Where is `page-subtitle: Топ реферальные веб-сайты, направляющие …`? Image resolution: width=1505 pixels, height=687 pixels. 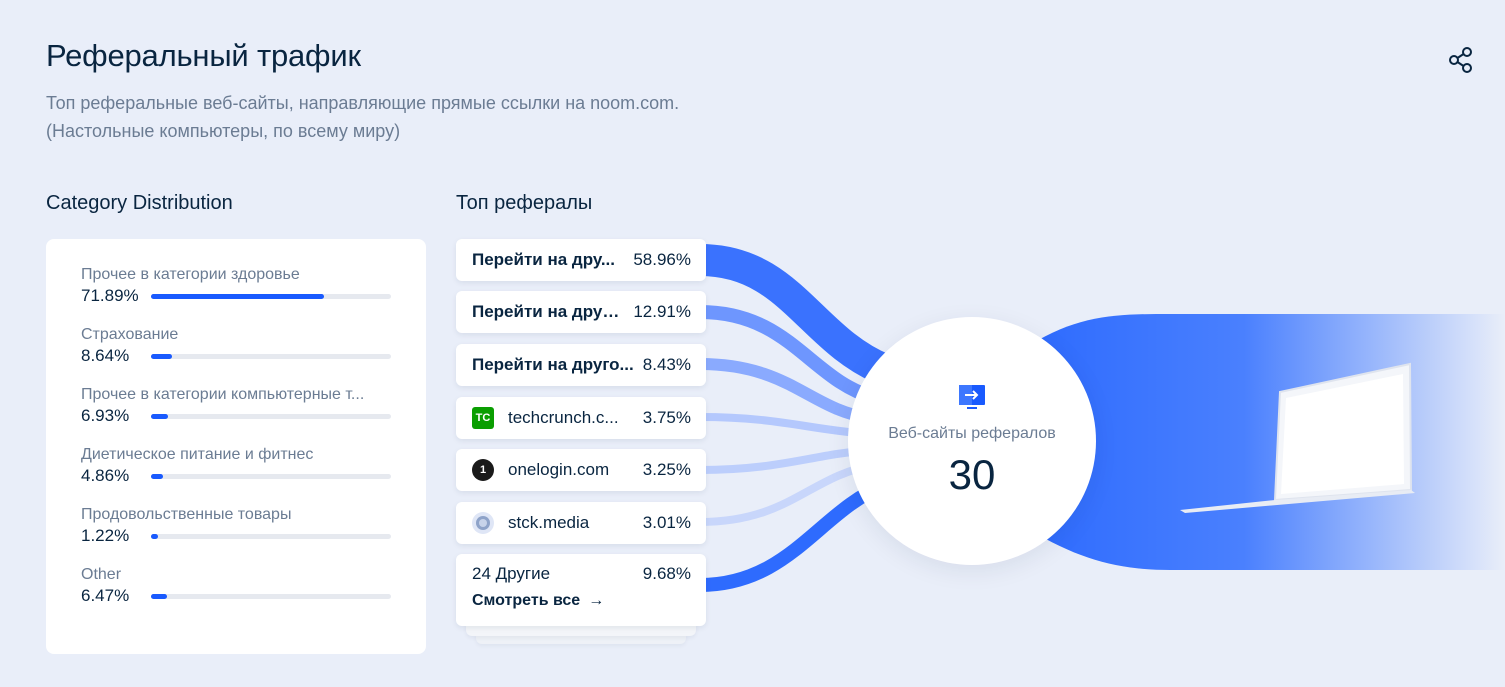
page-subtitle: Топ реферальные веб-сайты, направляющие … is located at coordinates (362, 117).